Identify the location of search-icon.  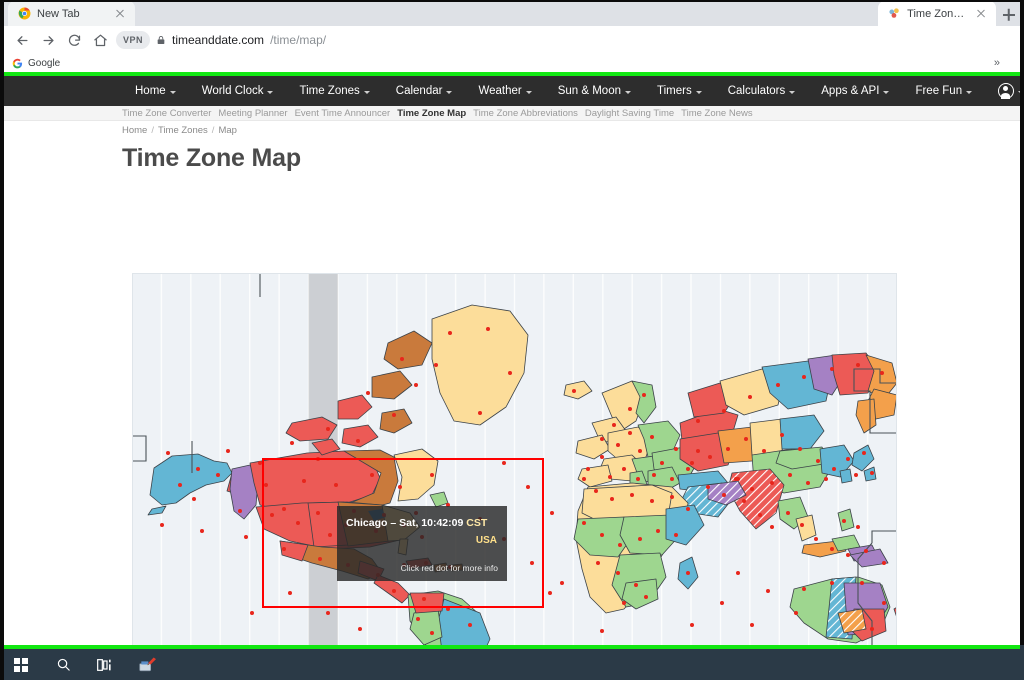
(63, 664).